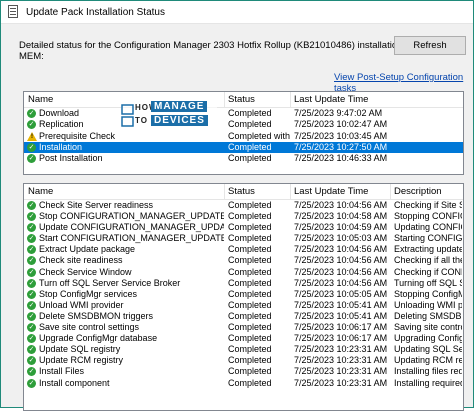 Image resolution: width=474 pixels, height=411 pixels. I want to click on stage-time: 7/25/2023 9:47:02 AM, so click(338, 113).